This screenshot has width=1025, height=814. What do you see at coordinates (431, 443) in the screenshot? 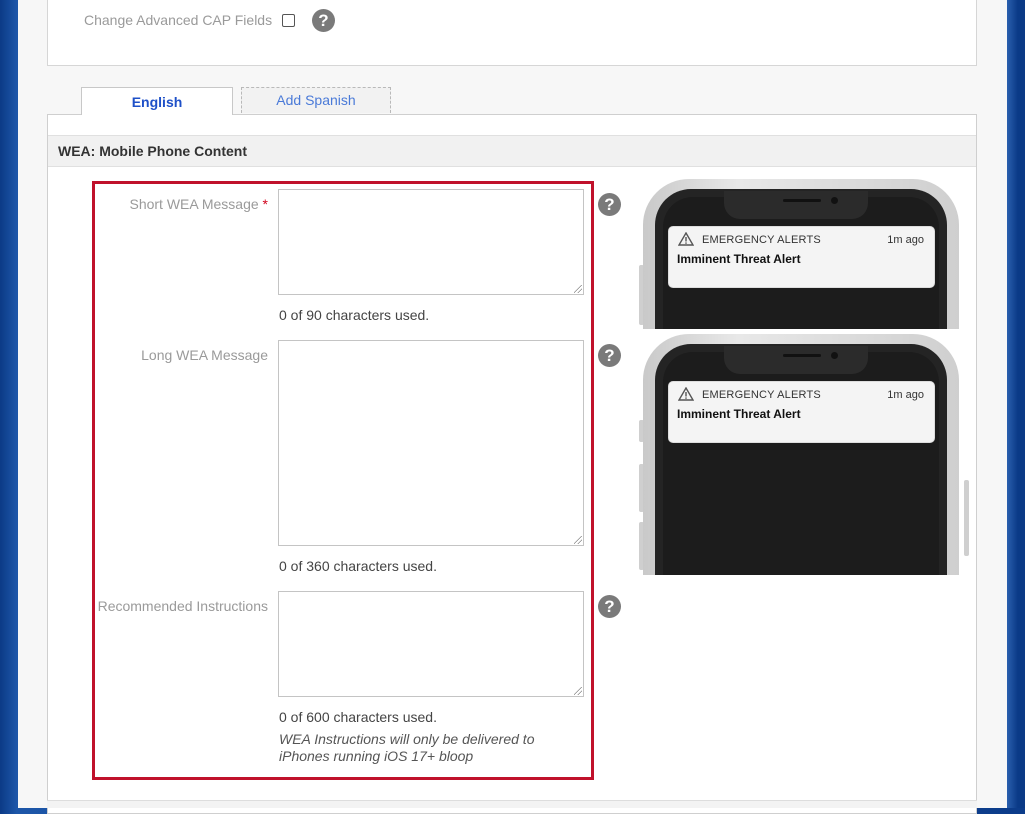
I see `long-wea-textarea` at bounding box center [431, 443].